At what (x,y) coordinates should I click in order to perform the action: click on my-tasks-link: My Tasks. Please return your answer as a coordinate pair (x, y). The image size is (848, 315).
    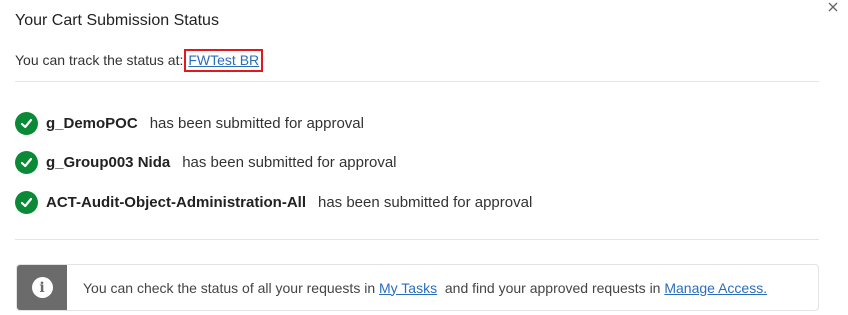
    Looking at the image, I should click on (408, 288).